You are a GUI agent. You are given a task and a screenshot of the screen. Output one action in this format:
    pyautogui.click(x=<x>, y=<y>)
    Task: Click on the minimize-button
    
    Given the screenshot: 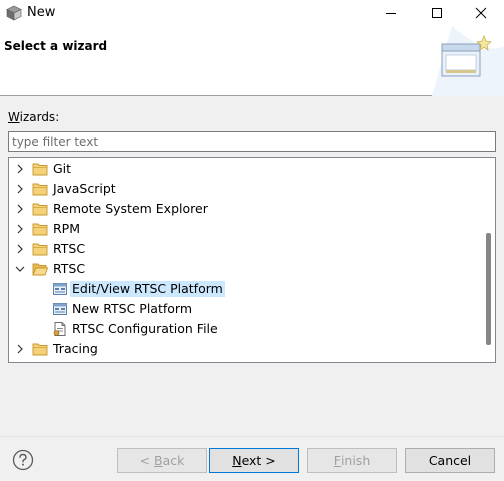 What is the action you would take?
    pyautogui.click(x=391, y=13)
    